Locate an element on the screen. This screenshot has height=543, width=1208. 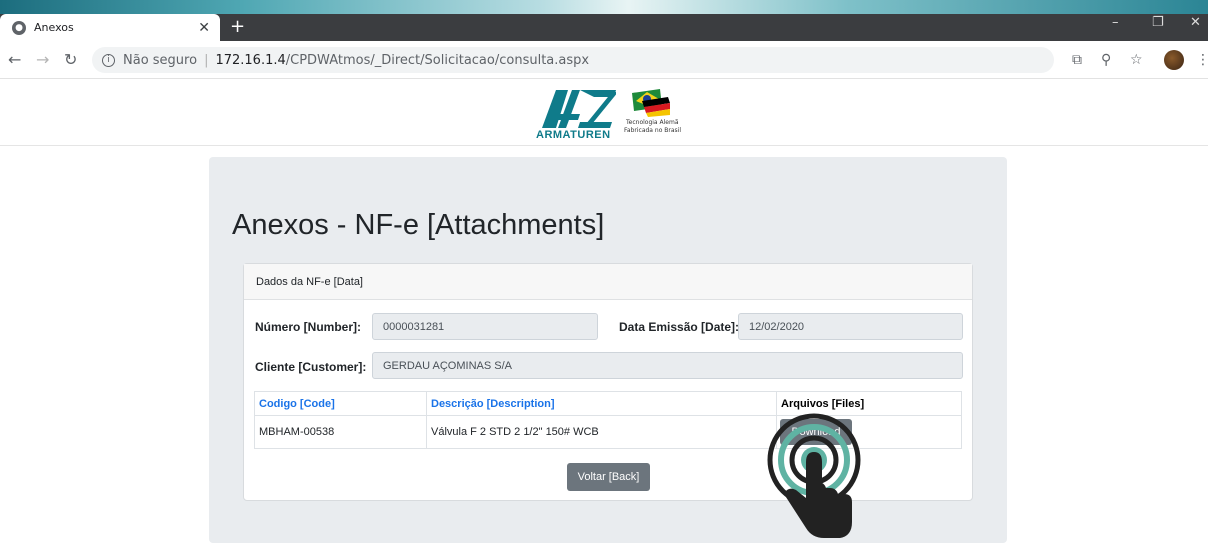
description-cell: Válvula F 2 STD 2 1/2" 150# WCB is located at coordinates (601, 432).